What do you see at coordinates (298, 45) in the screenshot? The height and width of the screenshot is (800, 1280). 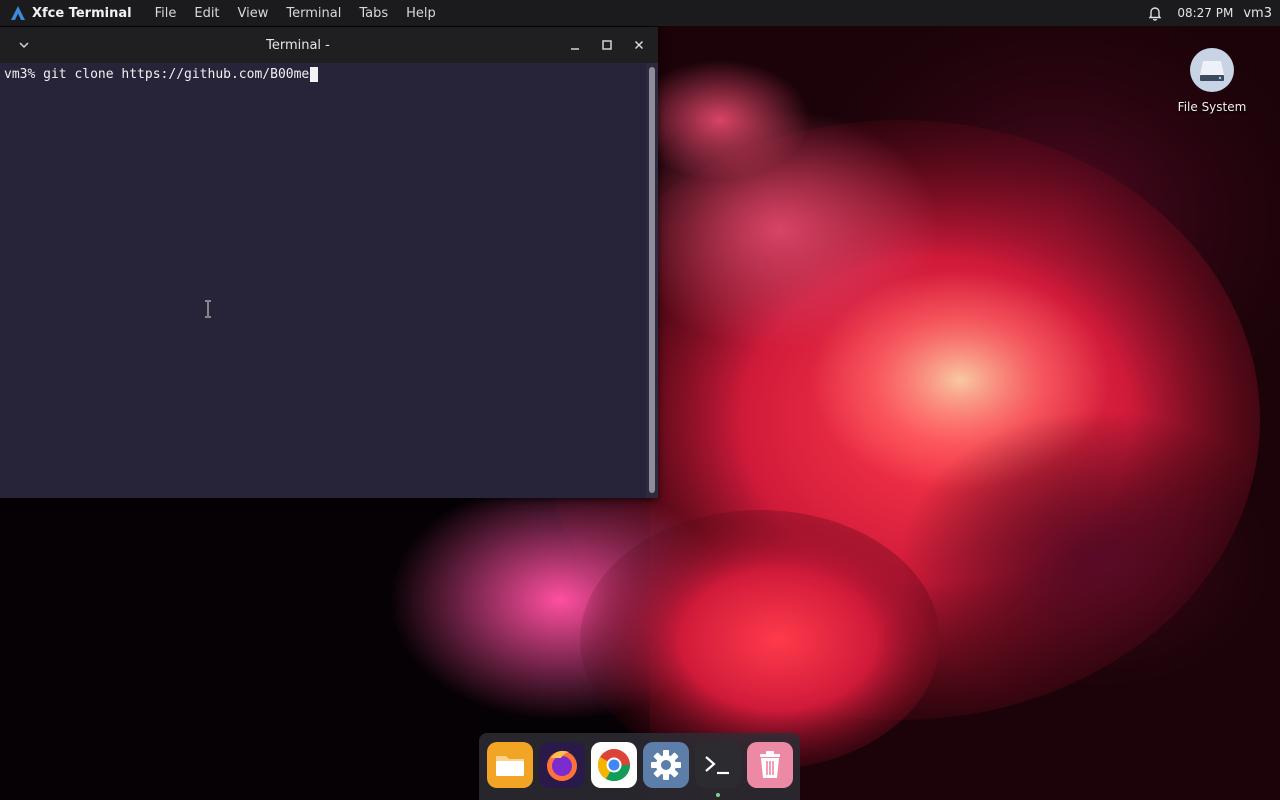 I see `window-title: Terminal -` at bounding box center [298, 45].